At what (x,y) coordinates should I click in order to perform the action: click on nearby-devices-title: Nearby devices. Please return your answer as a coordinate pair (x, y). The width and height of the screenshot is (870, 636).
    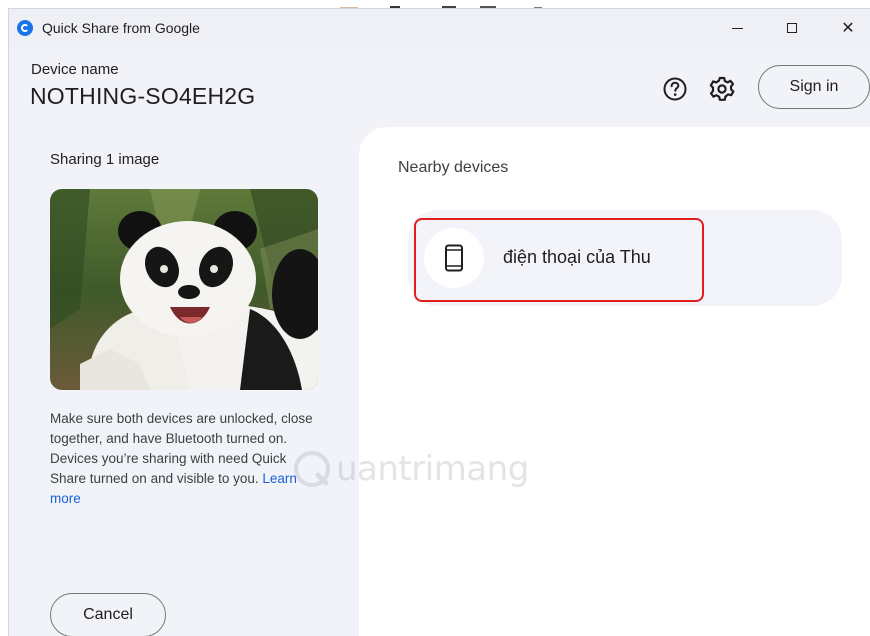
    Looking at the image, I should click on (453, 167).